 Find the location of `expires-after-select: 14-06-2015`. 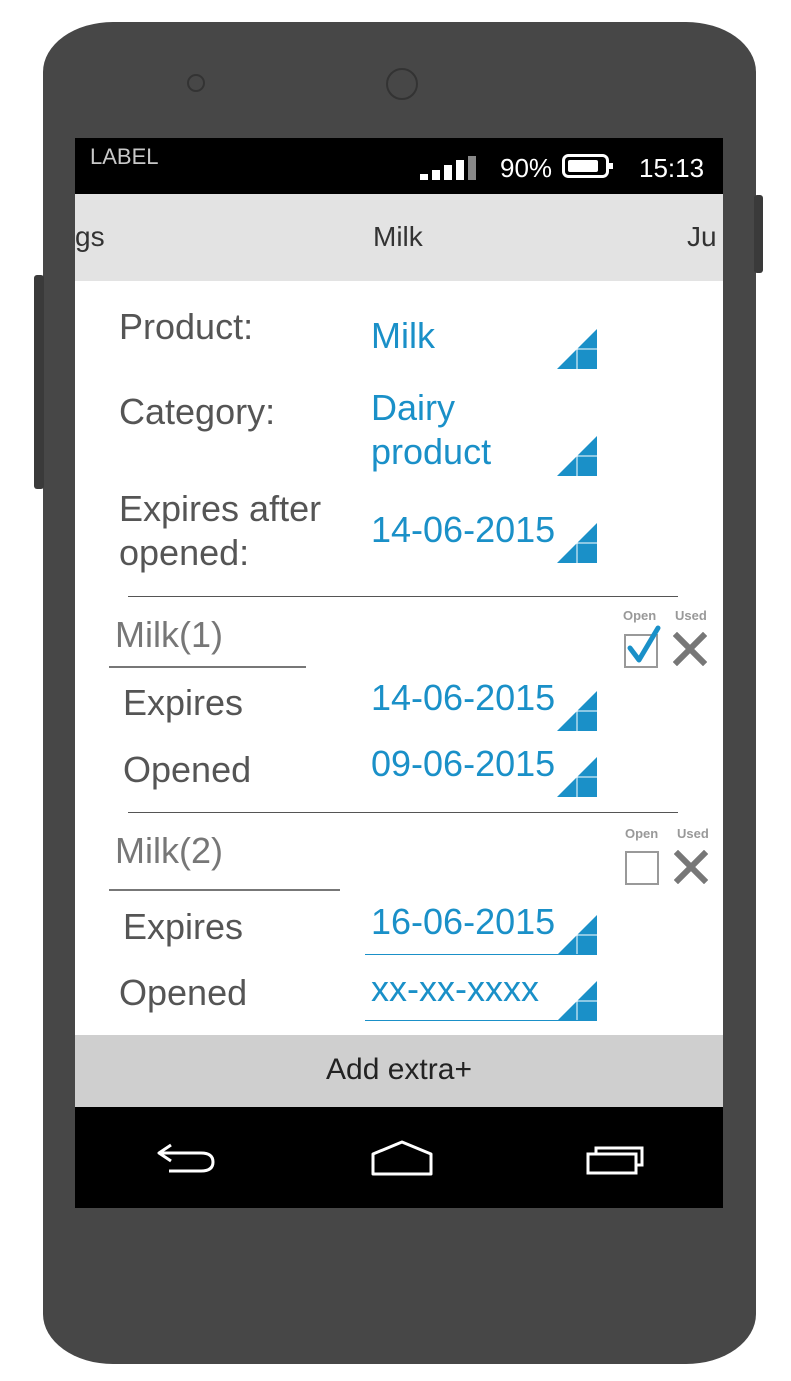

expires-after-select: 14-06-2015 is located at coordinates (463, 530).